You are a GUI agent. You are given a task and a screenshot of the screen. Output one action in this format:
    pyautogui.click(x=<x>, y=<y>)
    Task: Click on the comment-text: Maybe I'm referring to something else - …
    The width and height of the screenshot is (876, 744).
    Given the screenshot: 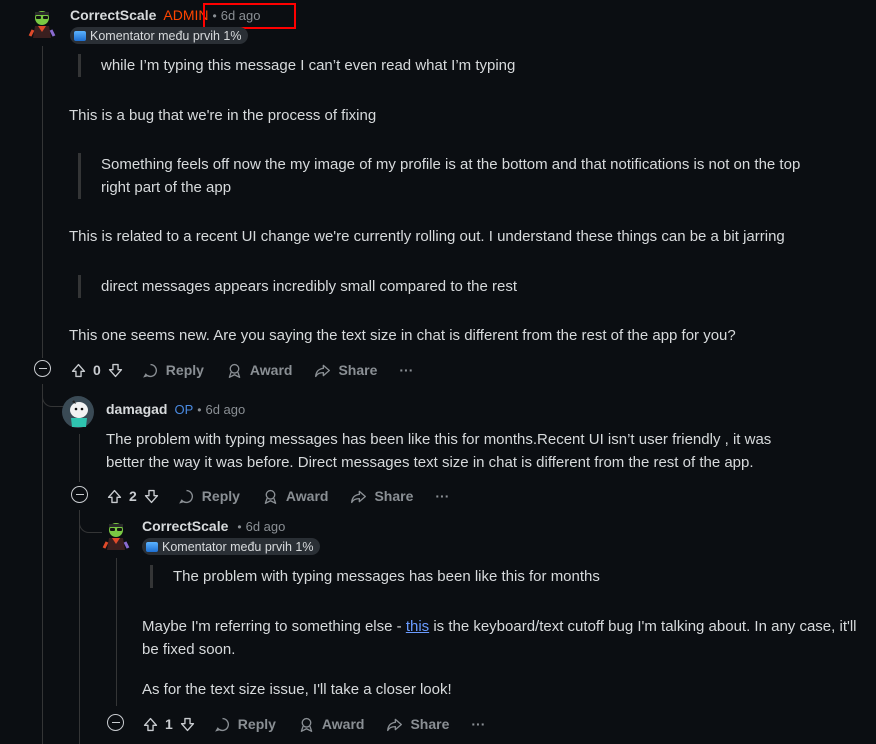 What is the action you would take?
    pyautogui.click(x=502, y=638)
    